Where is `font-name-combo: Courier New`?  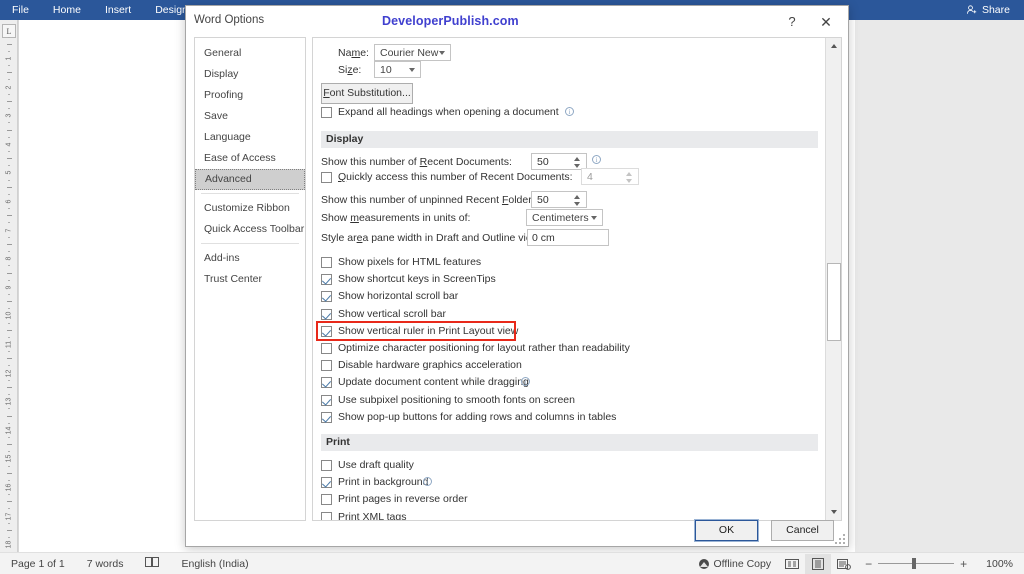 font-name-combo: Courier New is located at coordinates (412, 52).